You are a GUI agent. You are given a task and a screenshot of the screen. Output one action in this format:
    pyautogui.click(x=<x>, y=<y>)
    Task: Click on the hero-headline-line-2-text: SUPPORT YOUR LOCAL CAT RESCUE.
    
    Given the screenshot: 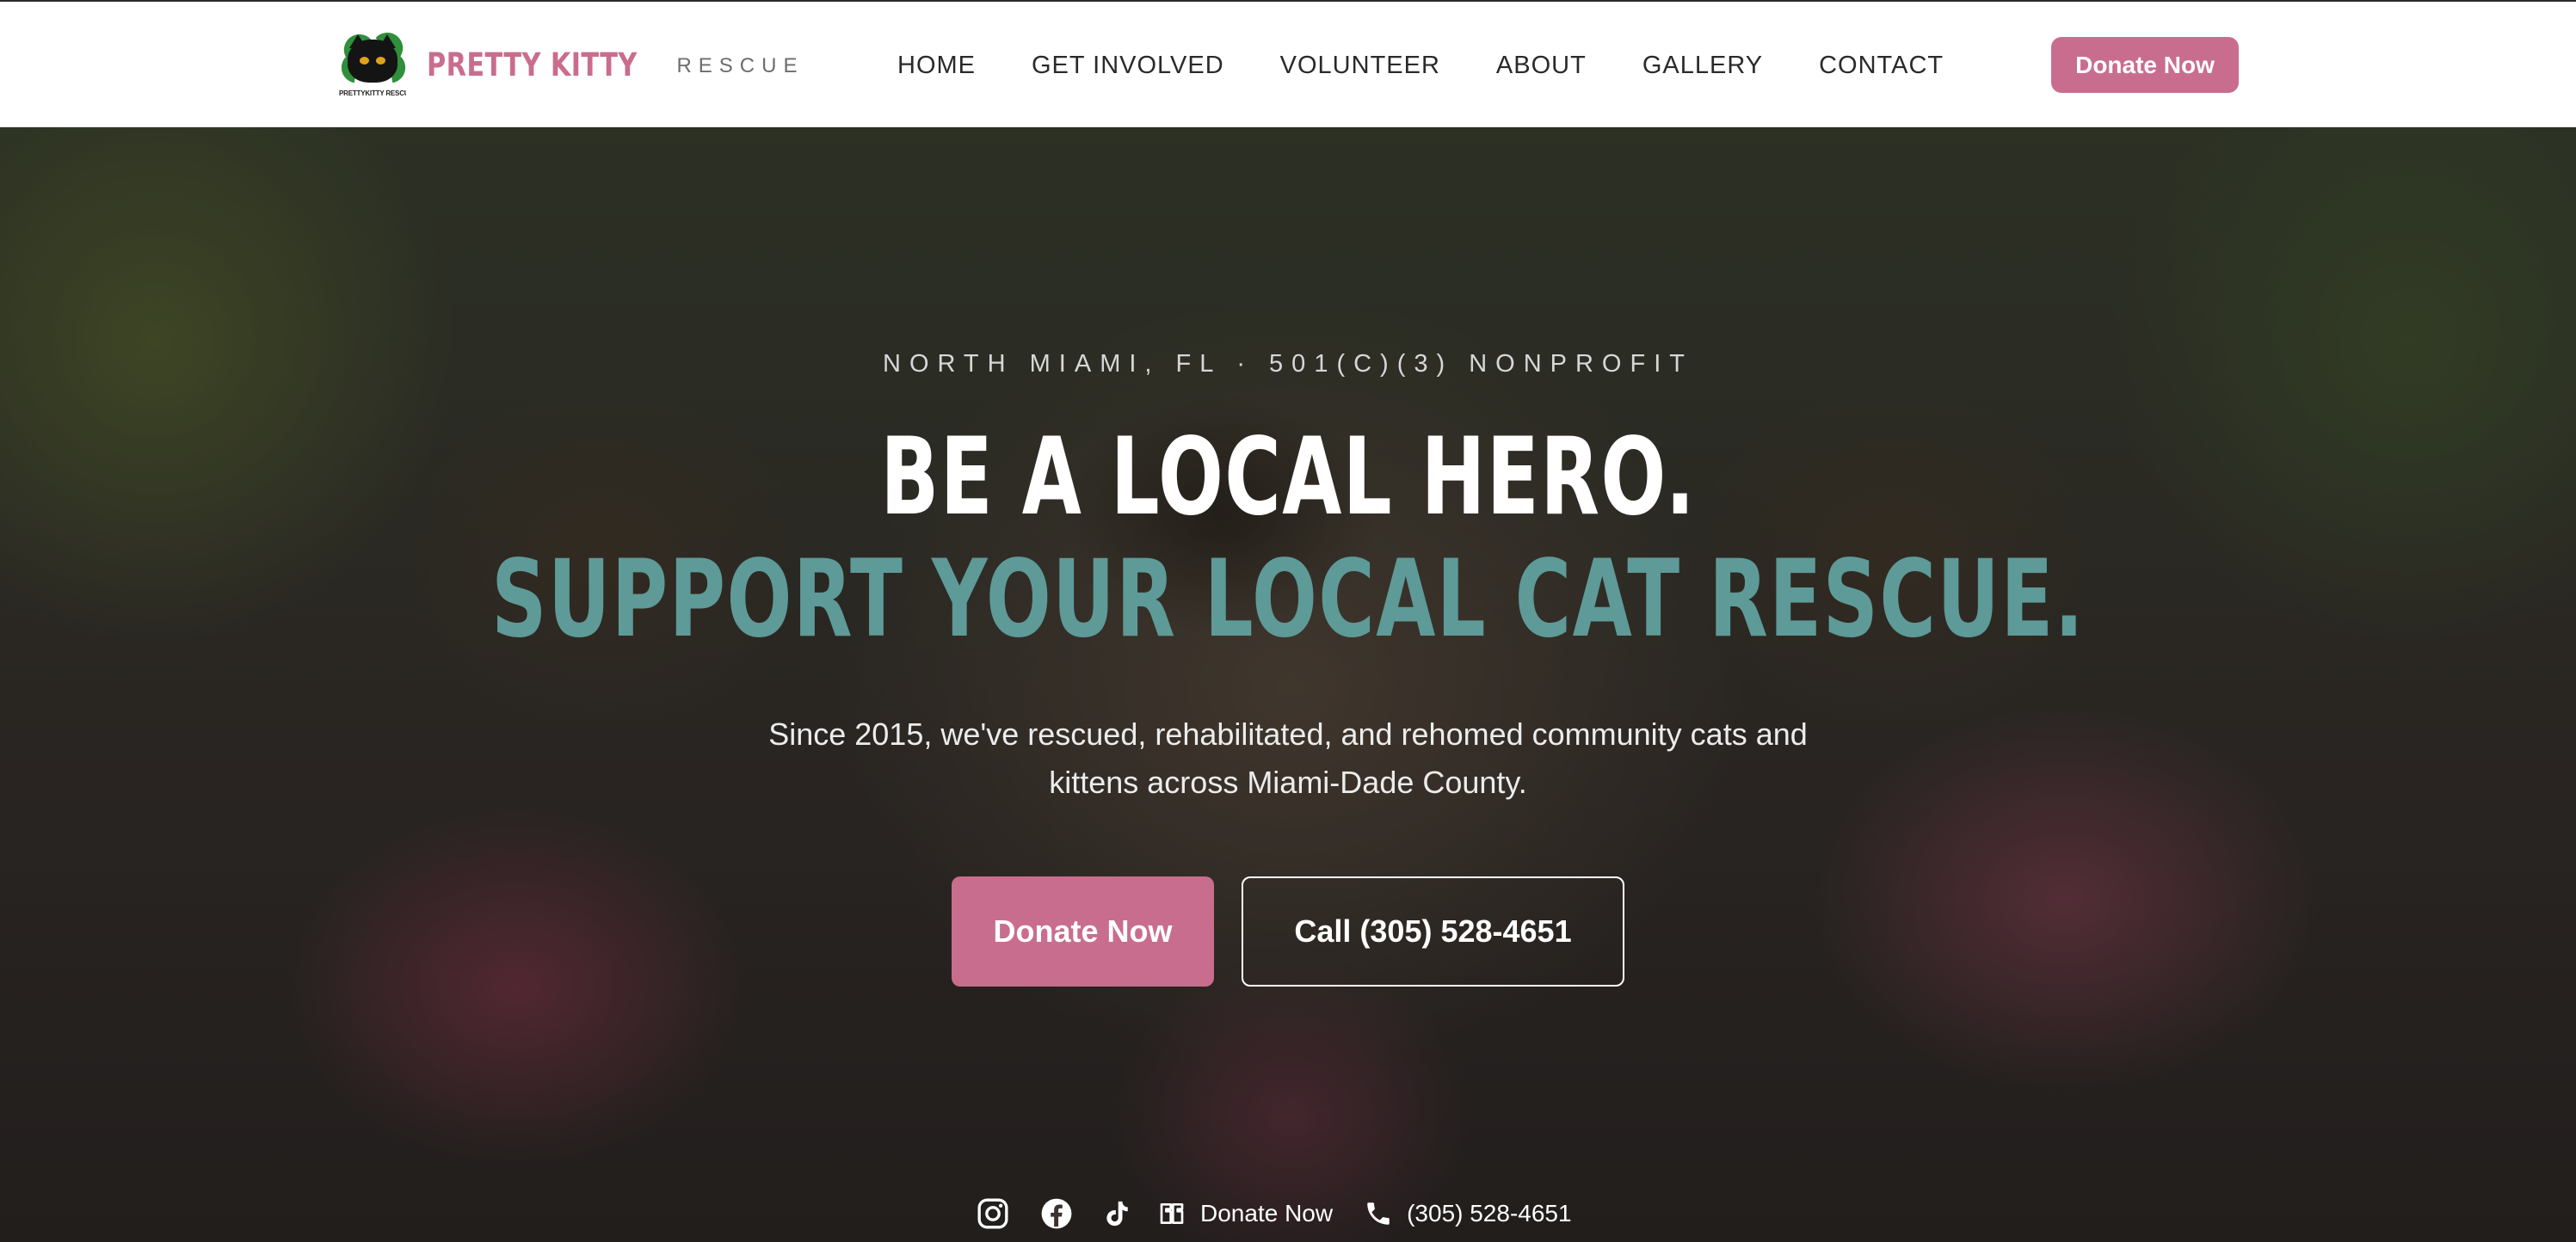 What is the action you would take?
    pyautogui.click(x=1288, y=599)
    